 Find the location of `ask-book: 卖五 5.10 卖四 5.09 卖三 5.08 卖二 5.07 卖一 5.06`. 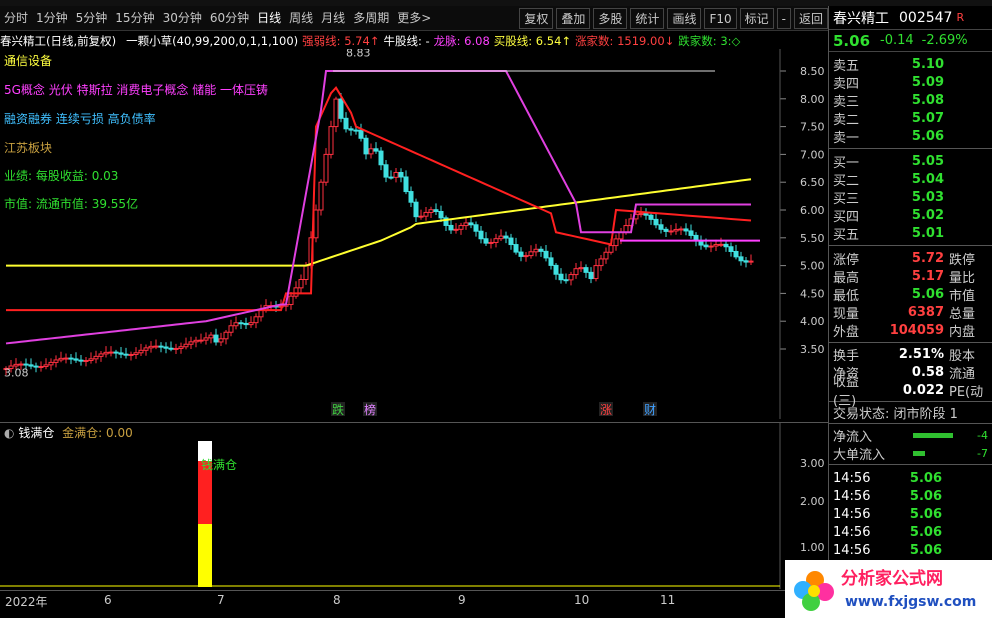

ask-book: 卖五 5.10 卖四 5.09 卖三 5.08 卖二 5.07 卖一 5.06 is located at coordinates (910, 100).